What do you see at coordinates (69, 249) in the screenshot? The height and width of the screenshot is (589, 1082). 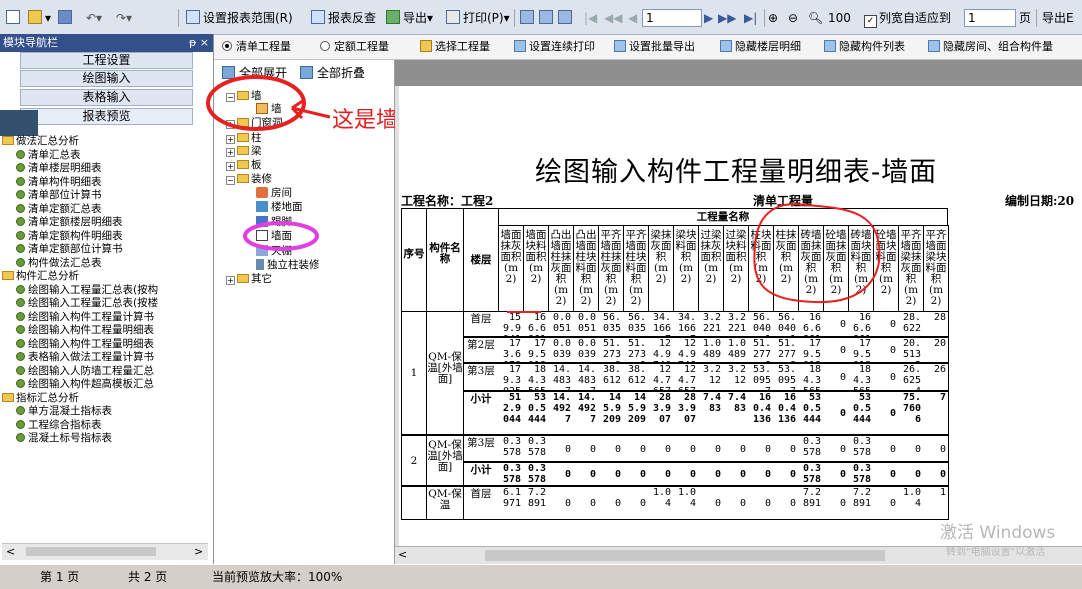 I see `tree-report-item: 清单定额部位计算书` at bounding box center [69, 249].